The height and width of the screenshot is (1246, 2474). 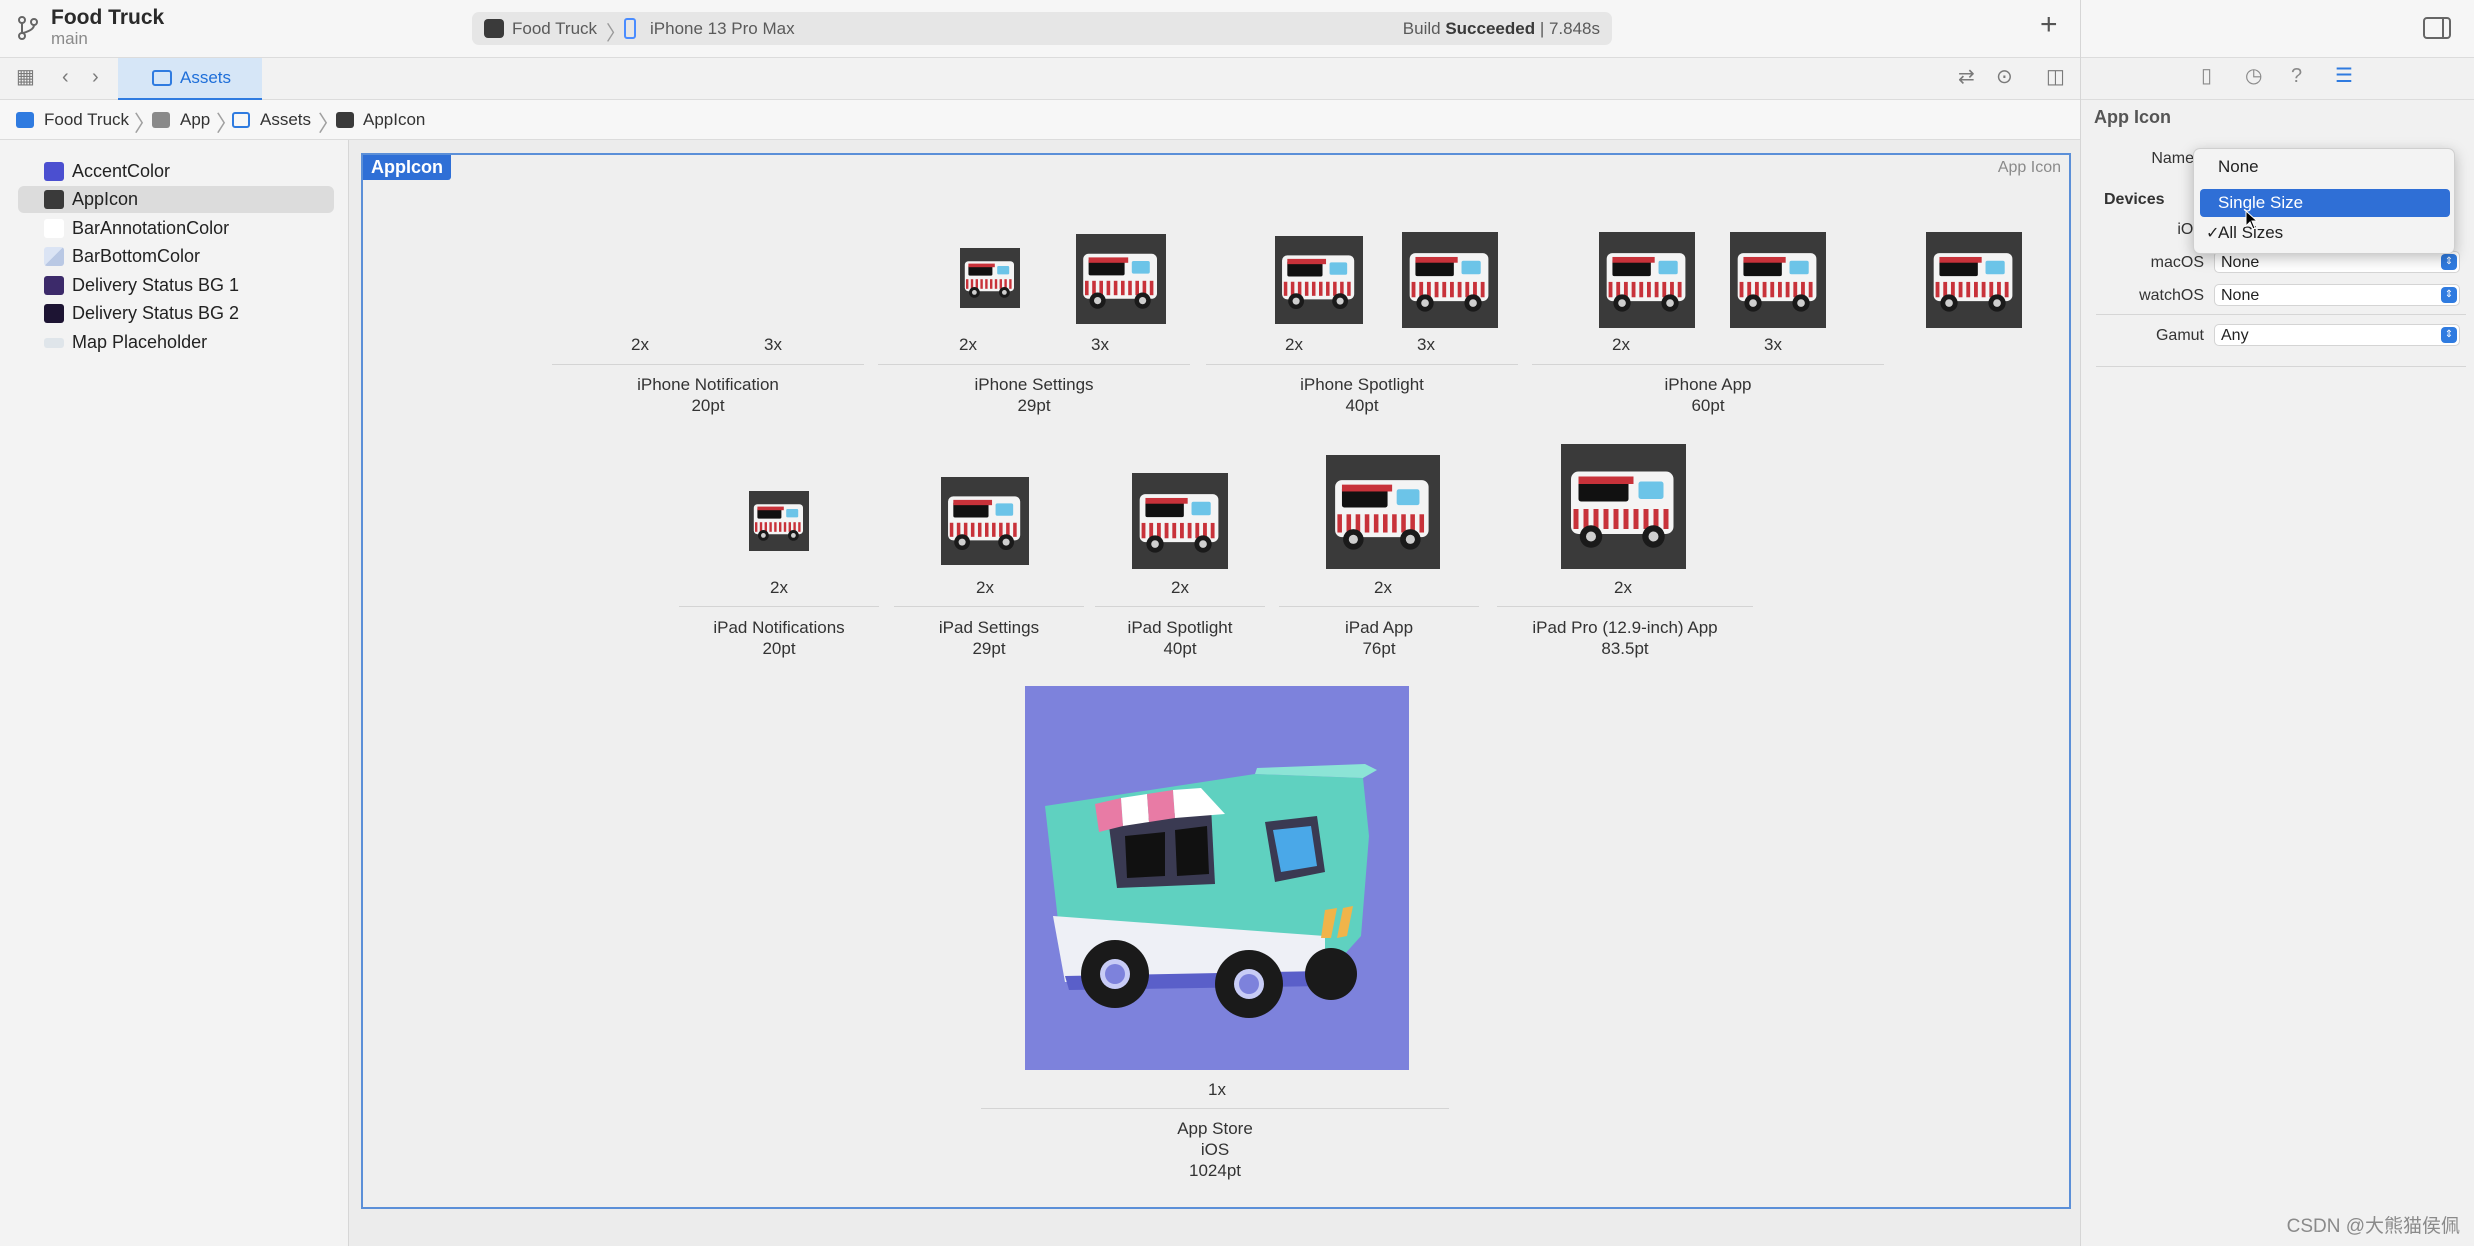 I want to click on branch-icon, so click(x=28, y=28).